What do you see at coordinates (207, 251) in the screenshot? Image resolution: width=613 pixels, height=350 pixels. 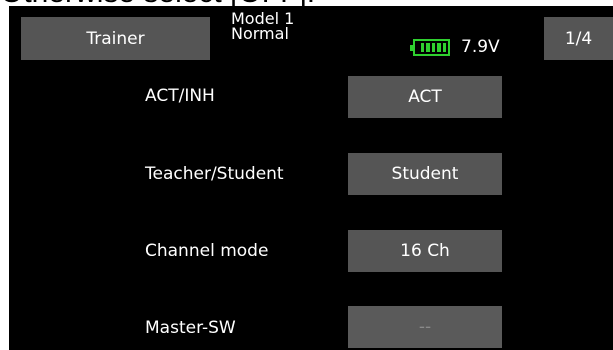 I see `channel-mode-label: Channel mode` at bounding box center [207, 251].